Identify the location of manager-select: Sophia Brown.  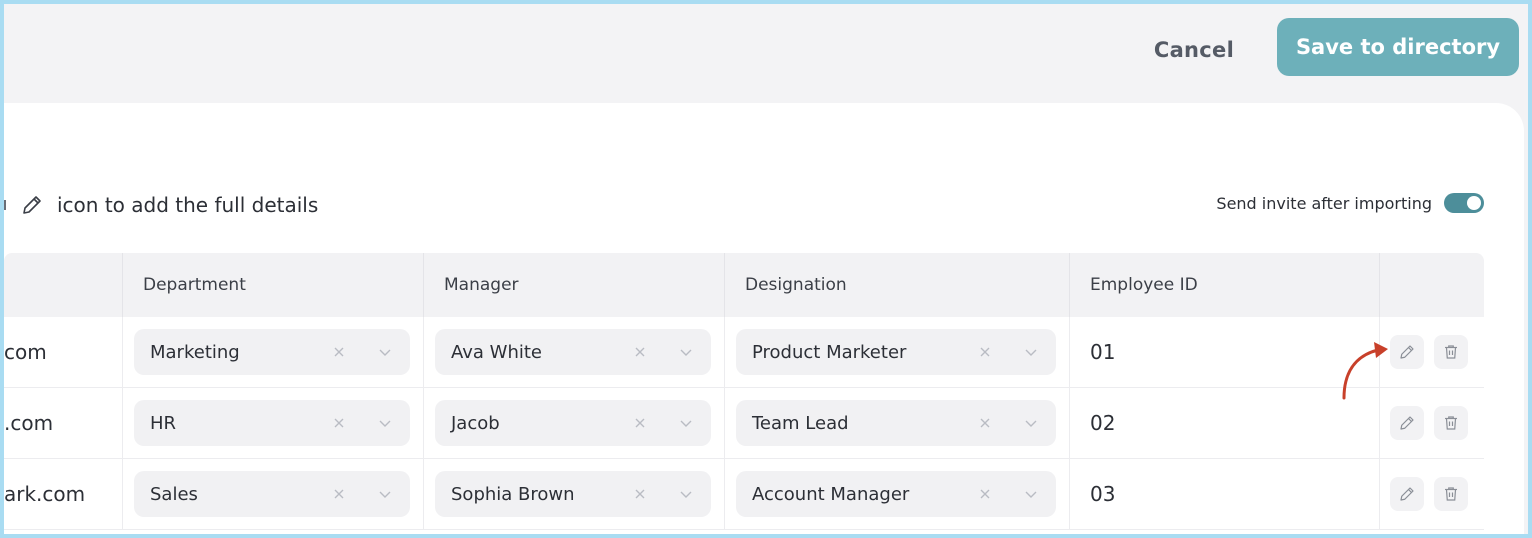
(573, 494).